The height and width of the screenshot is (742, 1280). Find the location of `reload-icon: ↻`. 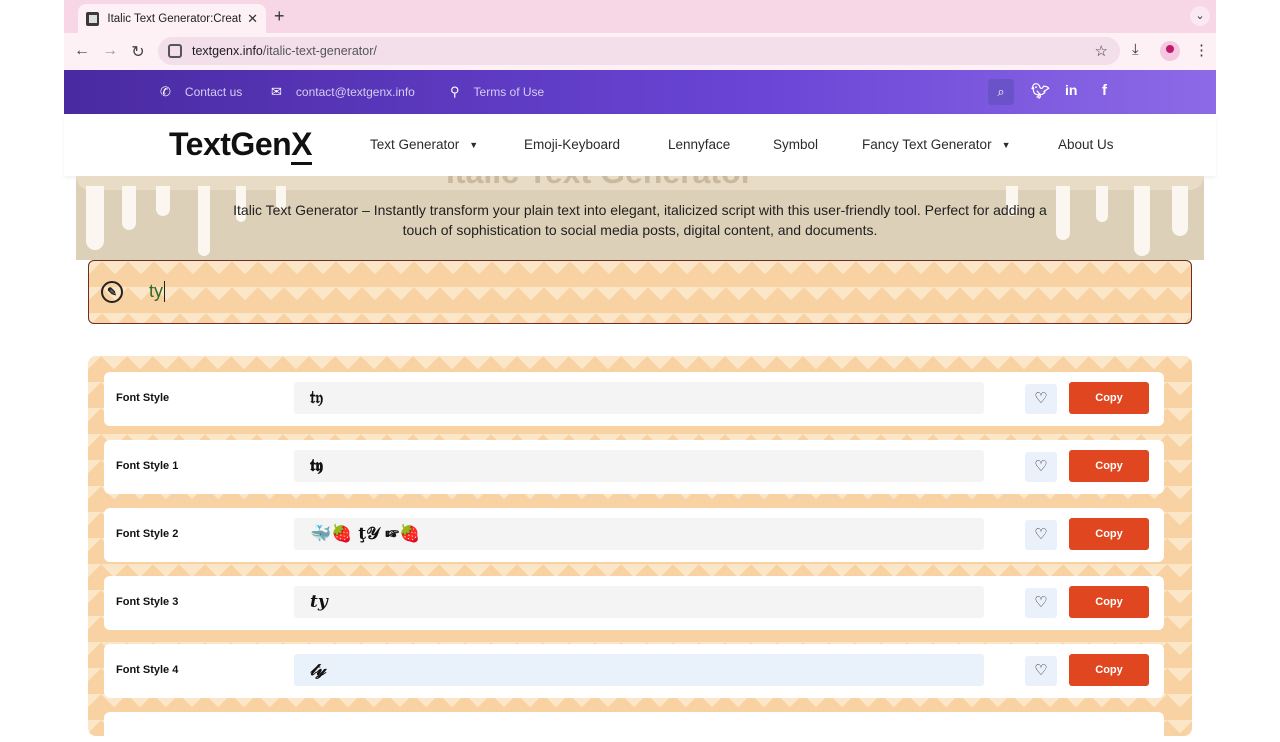

reload-icon: ↻ is located at coordinates (138, 52).